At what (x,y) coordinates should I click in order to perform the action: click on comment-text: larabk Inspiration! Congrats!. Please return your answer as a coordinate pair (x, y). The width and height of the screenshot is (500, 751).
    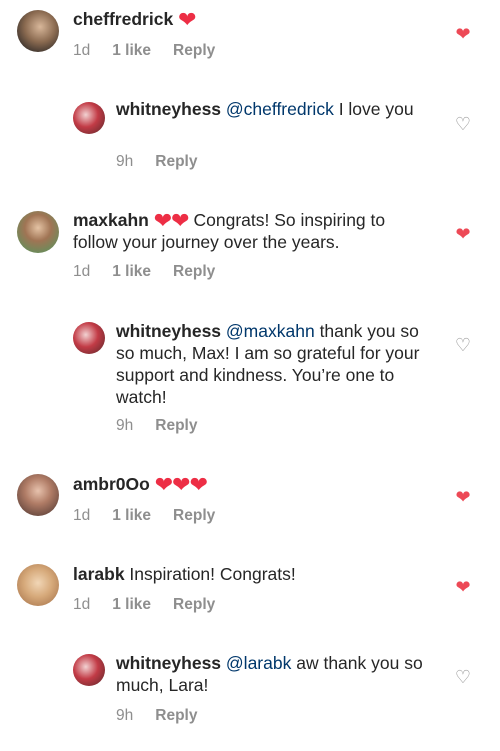
    Looking at the image, I should click on (253, 574).